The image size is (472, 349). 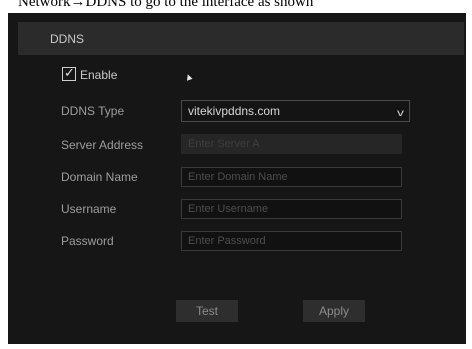 I want to click on server-address-field: Enter Server A, so click(x=291, y=144).